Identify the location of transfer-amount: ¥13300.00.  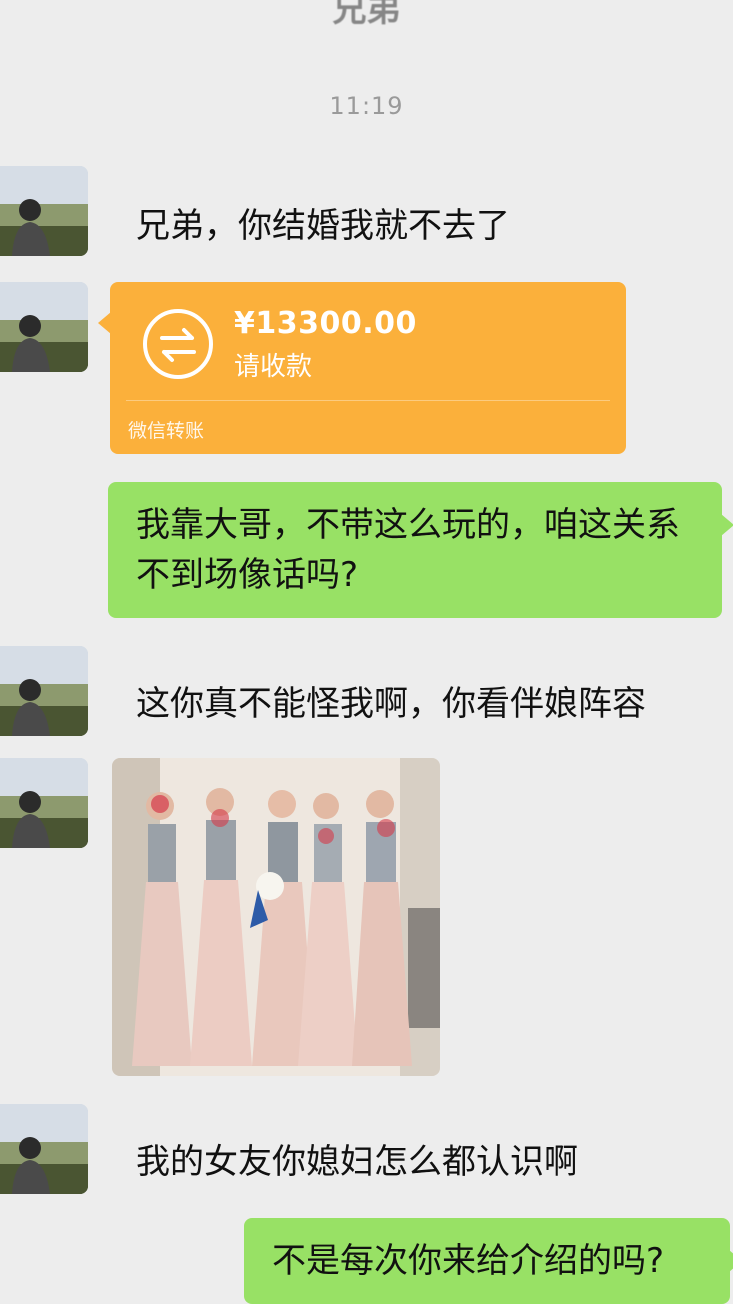
(325, 323).